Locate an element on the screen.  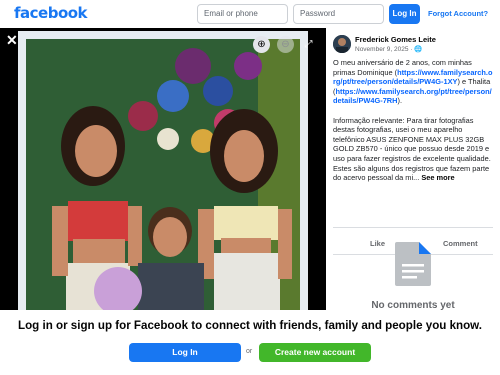
email-field: Email or phone is located at coordinates (242, 14).